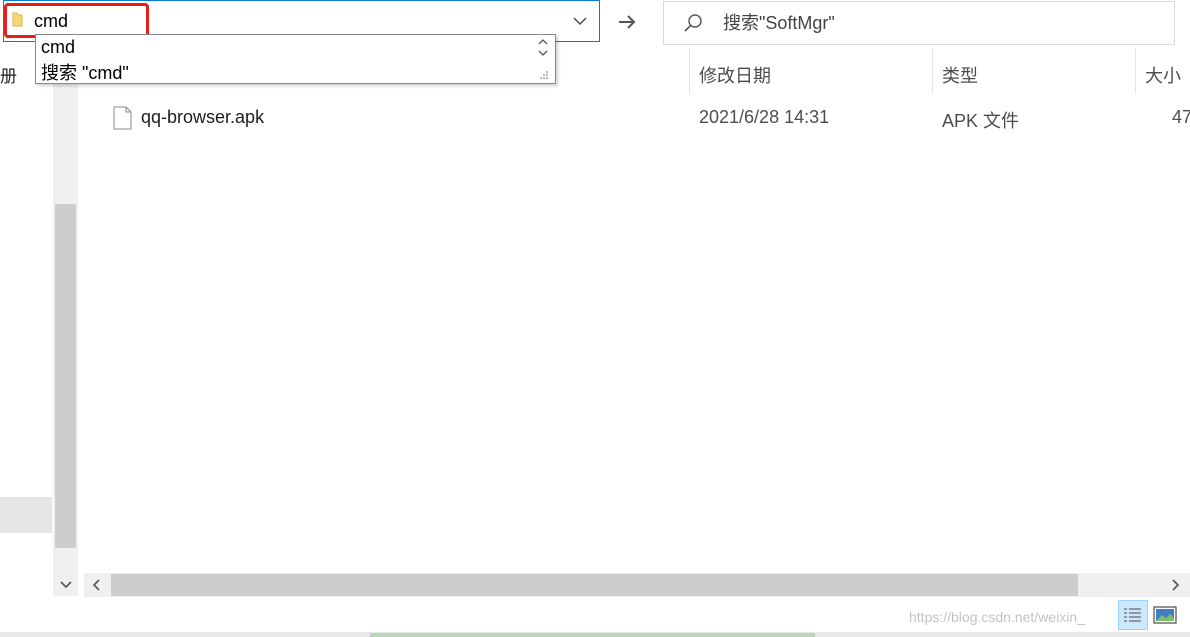  Describe the element at coordinates (735, 75) in the screenshot. I see `column-header-modified: 修改日期` at that location.